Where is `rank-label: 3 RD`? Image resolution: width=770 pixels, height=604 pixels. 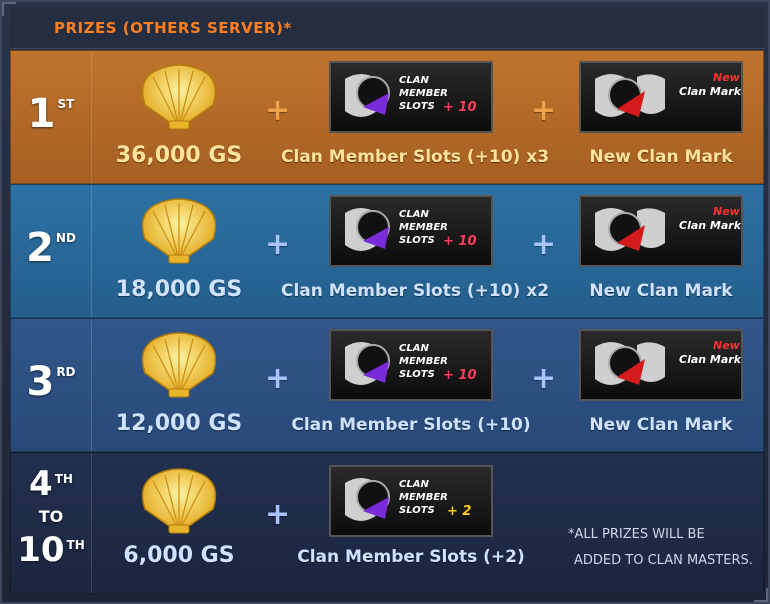 rank-label: 3 RD is located at coordinates (51, 382).